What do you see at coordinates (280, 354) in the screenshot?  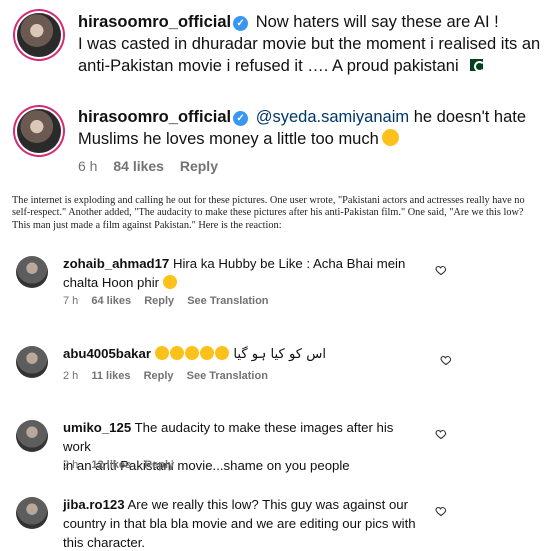 I see `comment-body: اس کو کیا ہو گیا` at bounding box center [280, 354].